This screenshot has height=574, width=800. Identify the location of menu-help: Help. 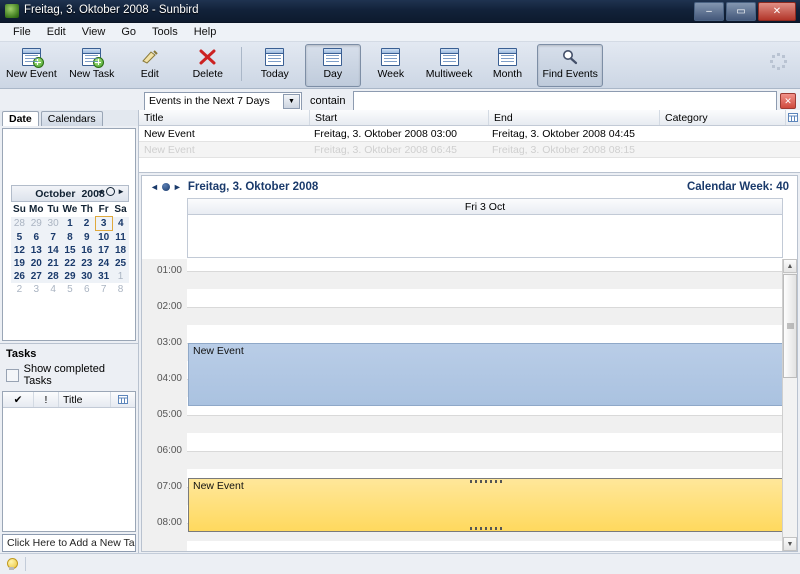
(205, 32).